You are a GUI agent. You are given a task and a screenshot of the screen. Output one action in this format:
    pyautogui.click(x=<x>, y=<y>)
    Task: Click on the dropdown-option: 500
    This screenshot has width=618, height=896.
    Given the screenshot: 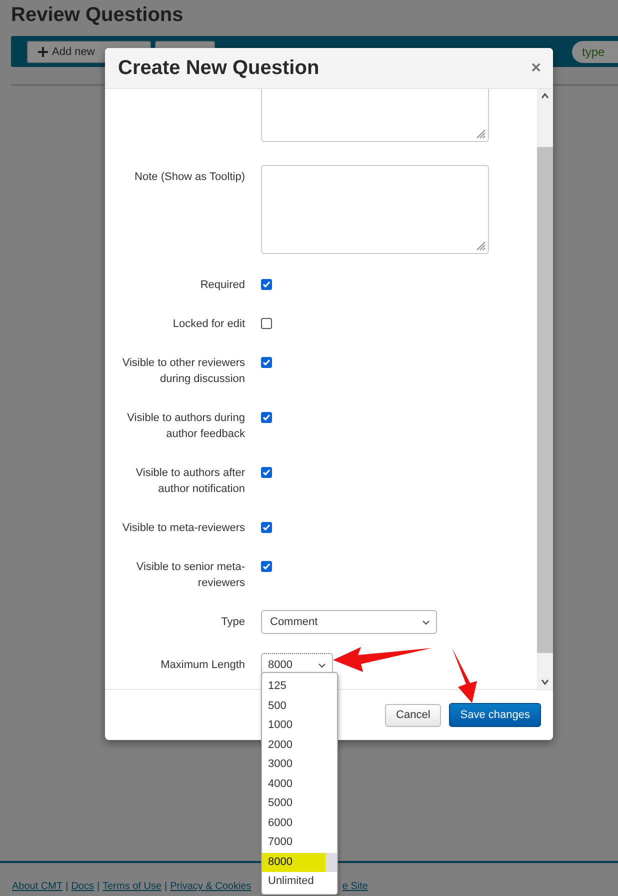 What is the action you would take?
    pyautogui.click(x=299, y=706)
    